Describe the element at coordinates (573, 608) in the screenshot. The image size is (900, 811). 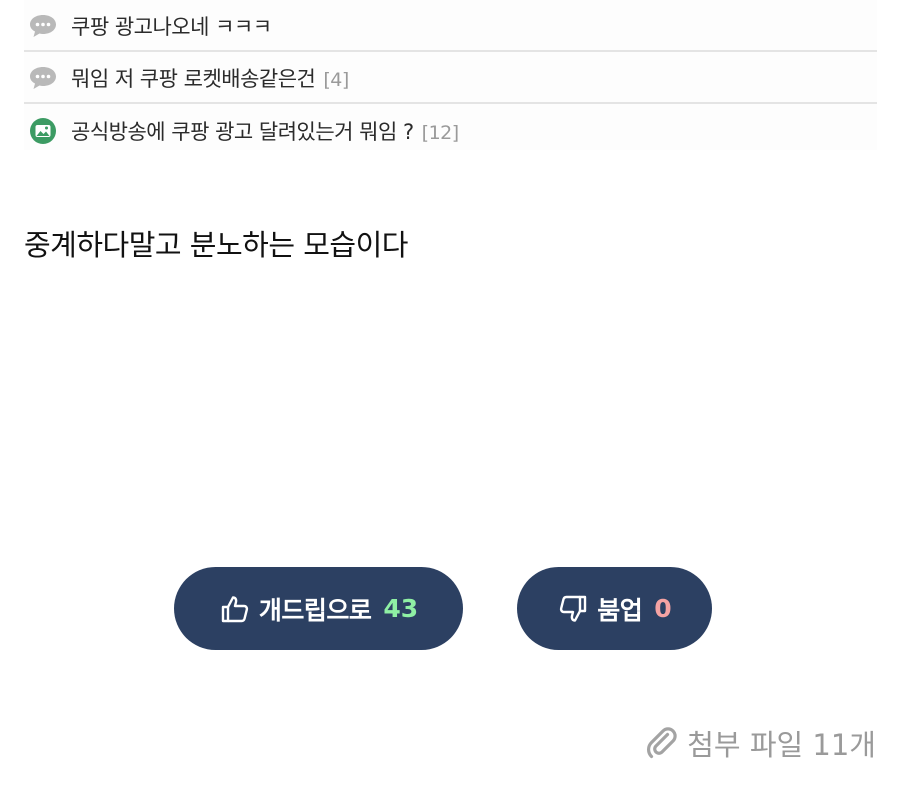
I see `thumbs-down-icon` at that location.